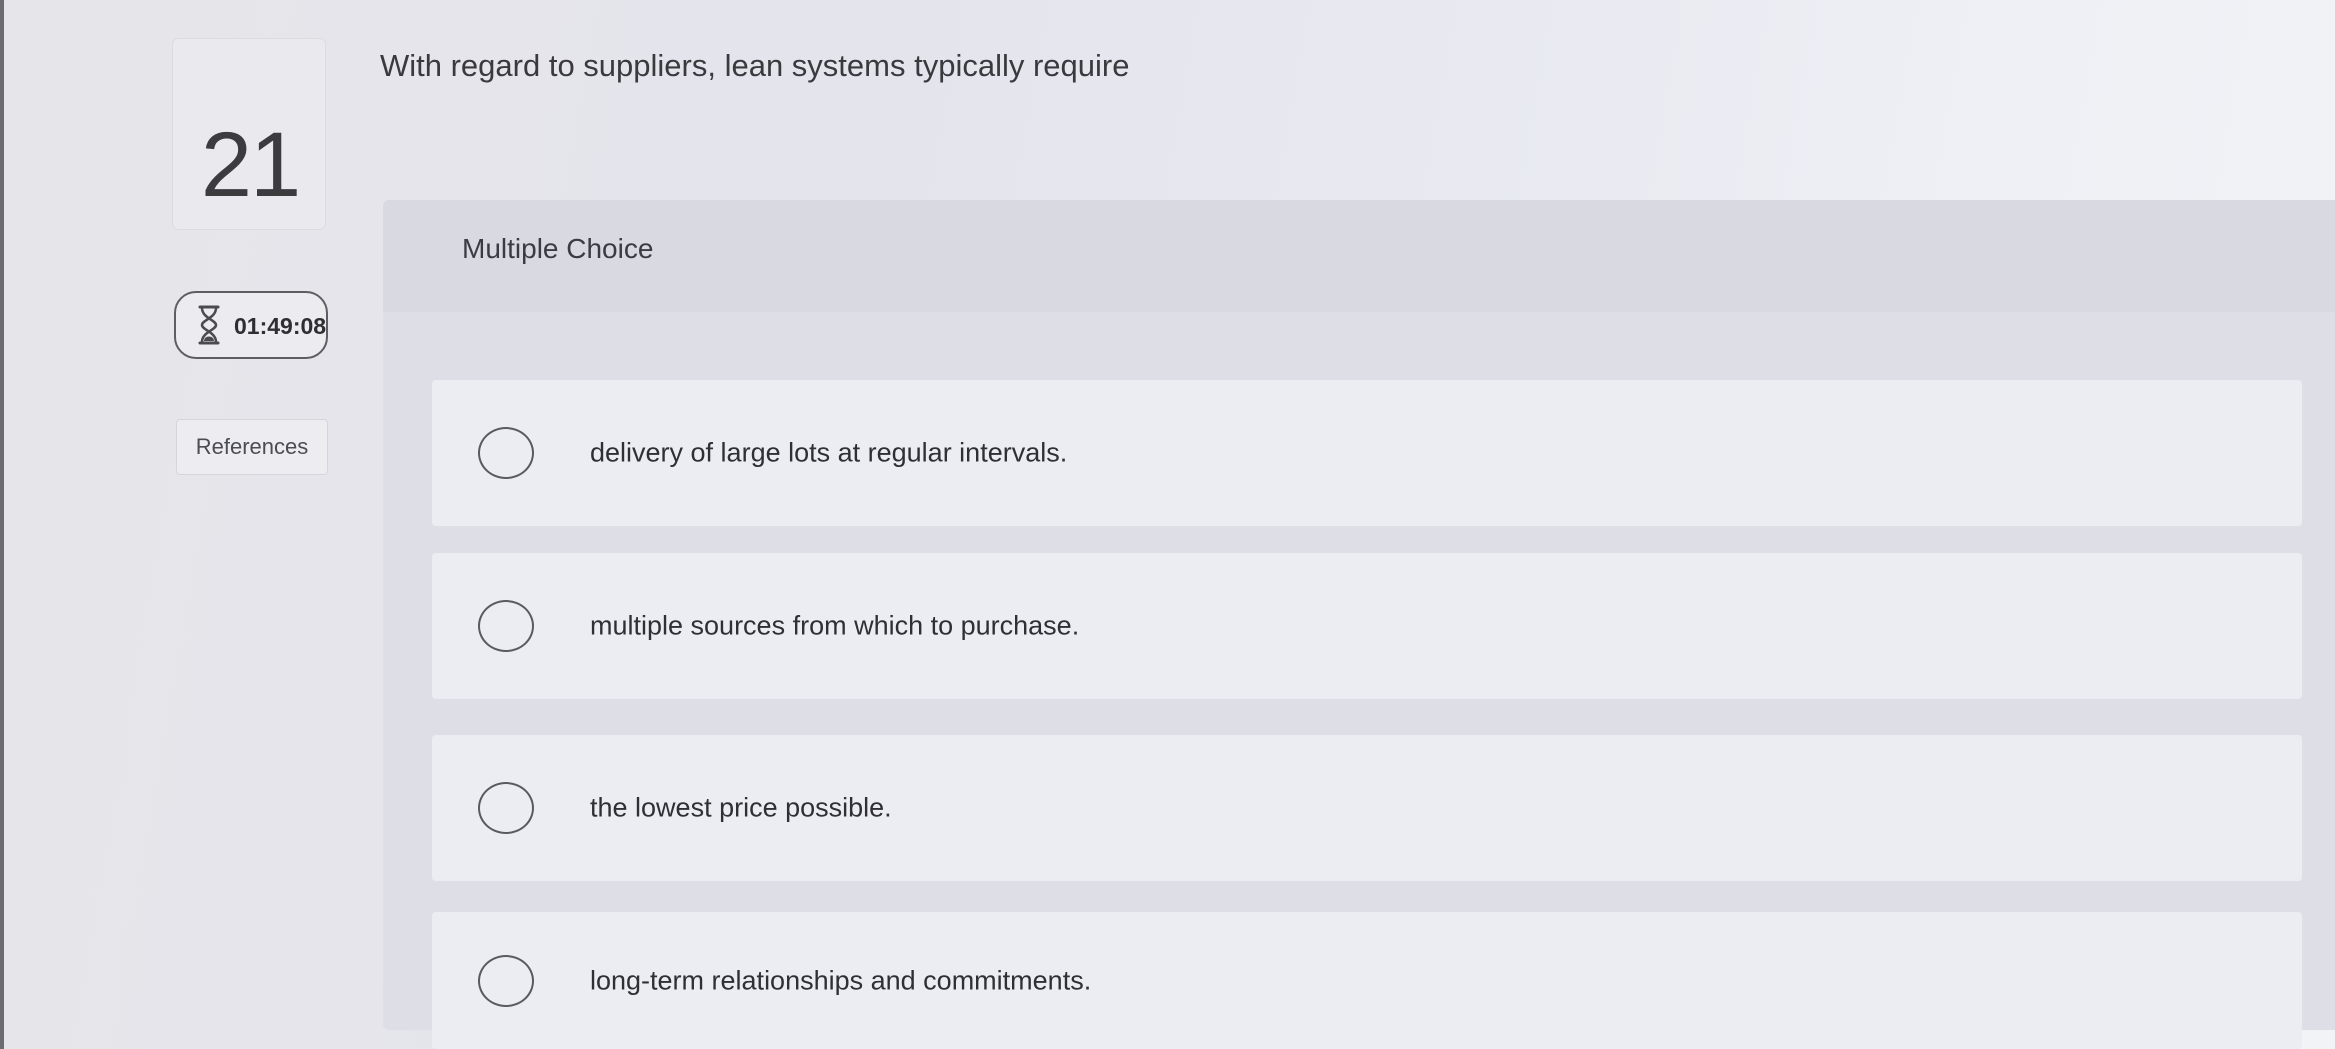  What do you see at coordinates (1359, 256) in the screenshot?
I see `question-type-header` at bounding box center [1359, 256].